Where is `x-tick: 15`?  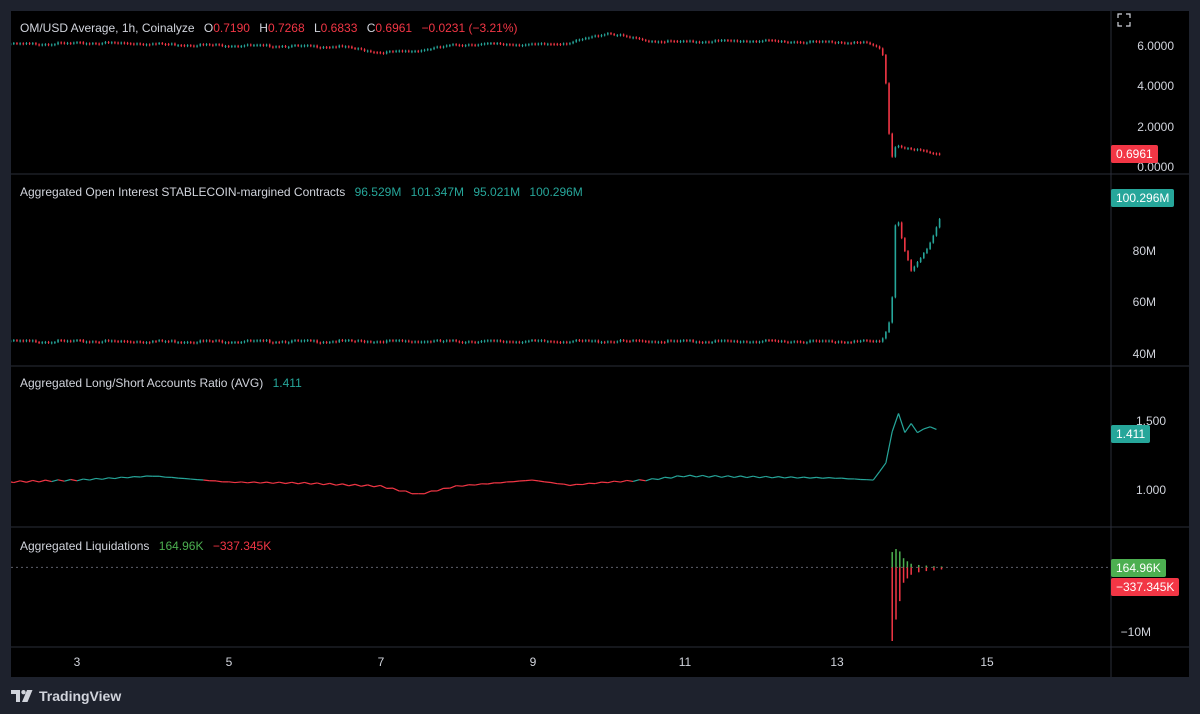 x-tick: 15 is located at coordinates (987, 662).